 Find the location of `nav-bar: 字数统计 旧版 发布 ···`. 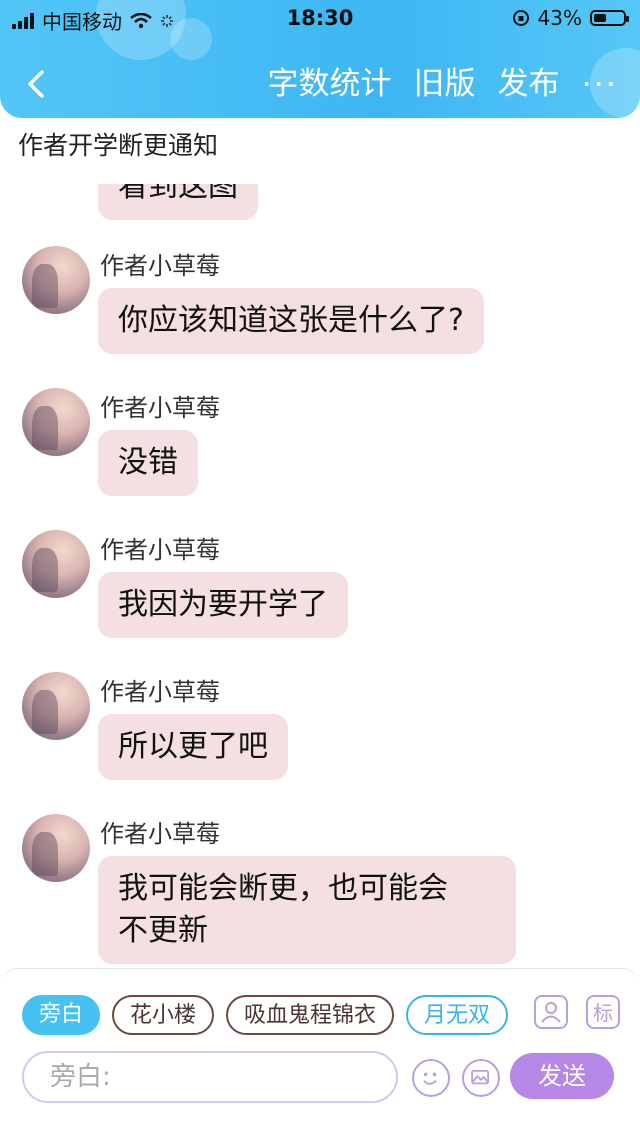

nav-bar: 字数统计 旧版 发布 ··· is located at coordinates (320, 85).